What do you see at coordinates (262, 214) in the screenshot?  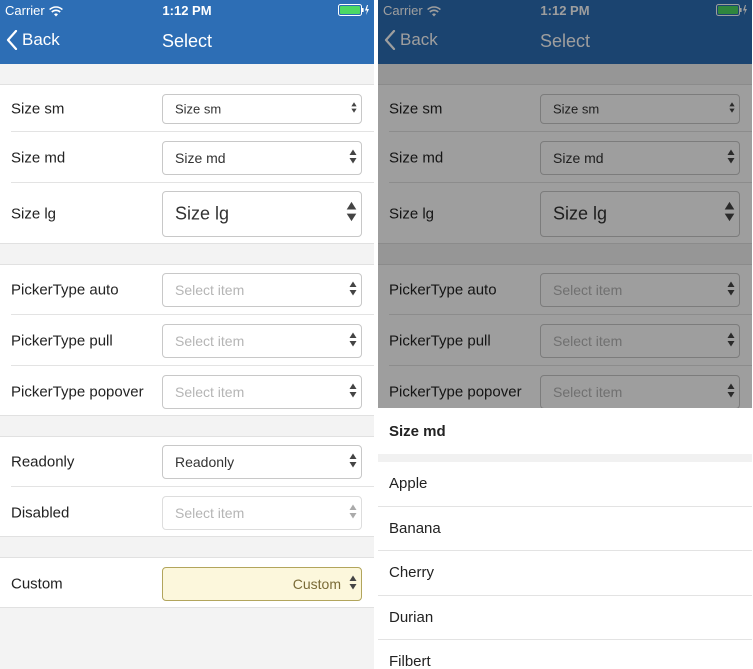 I see `size-lg-select: Size lg` at bounding box center [262, 214].